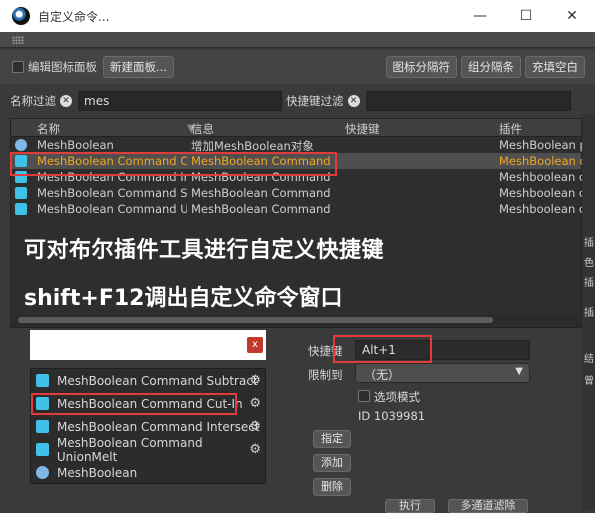 Image resolution: width=595 pixels, height=513 pixels. What do you see at coordinates (382, 375) in the screenshot?
I see `restrict-to-value: （无）` at bounding box center [382, 375].